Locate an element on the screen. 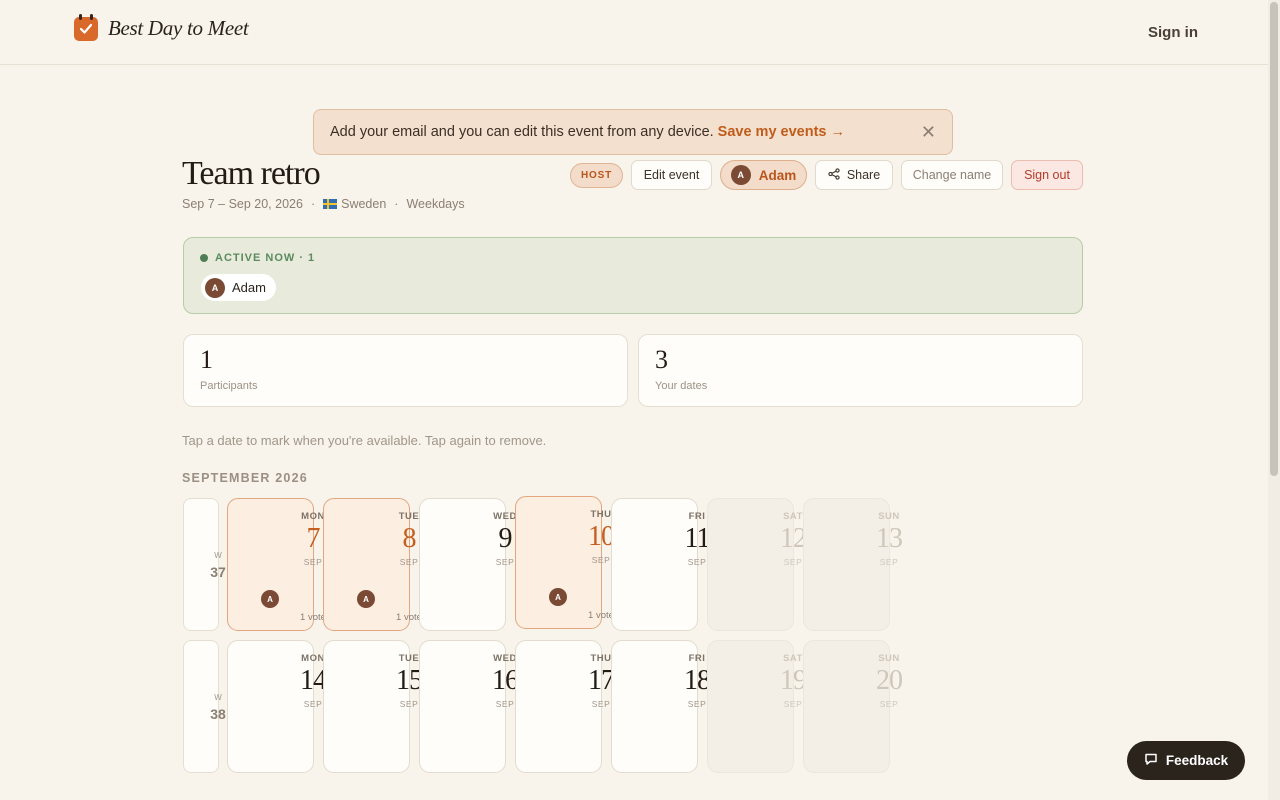 The image size is (1280, 800). host-badge: HOST is located at coordinates (596, 175).